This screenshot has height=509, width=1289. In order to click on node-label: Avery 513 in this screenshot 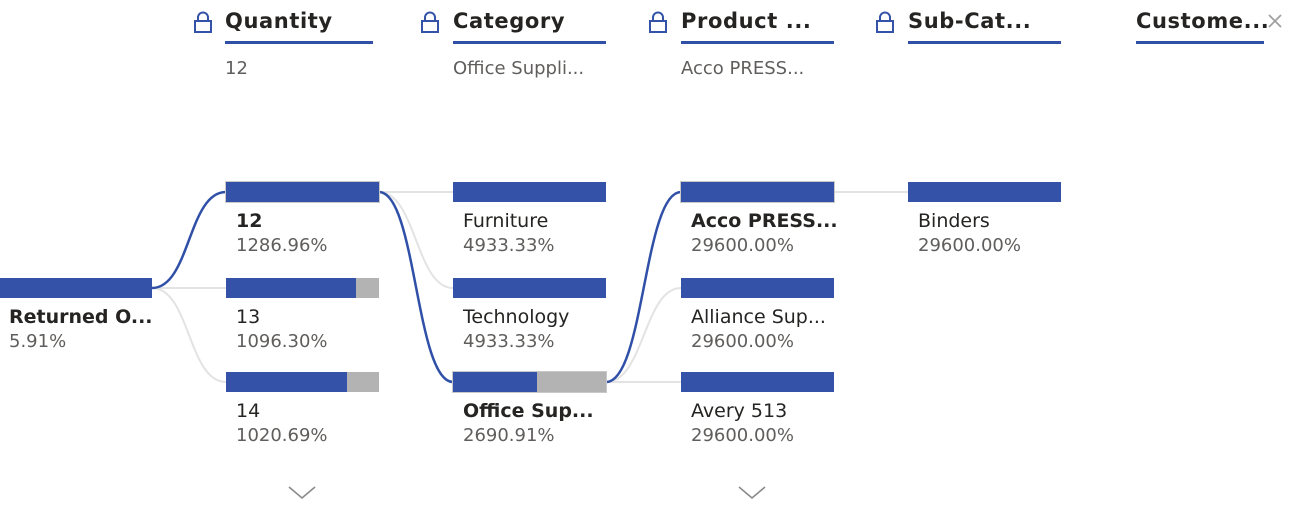, I will do `click(739, 411)`.